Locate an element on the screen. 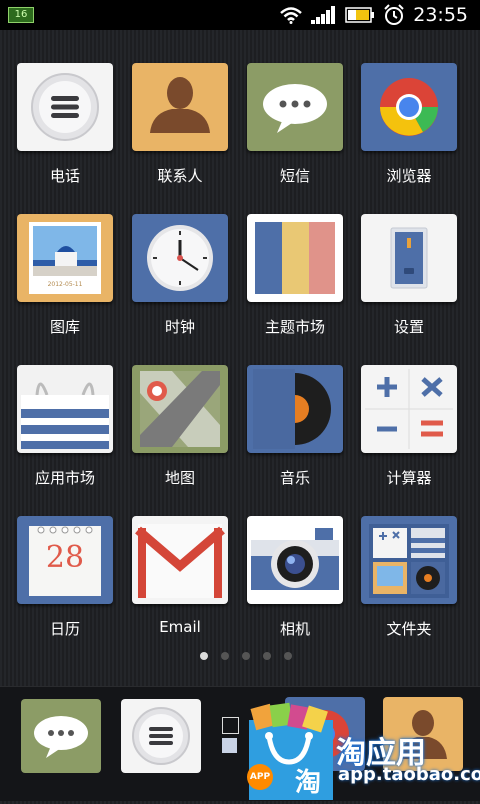 This screenshot has height=804, width=480. browser-icon is located at coordinates (409, 107).